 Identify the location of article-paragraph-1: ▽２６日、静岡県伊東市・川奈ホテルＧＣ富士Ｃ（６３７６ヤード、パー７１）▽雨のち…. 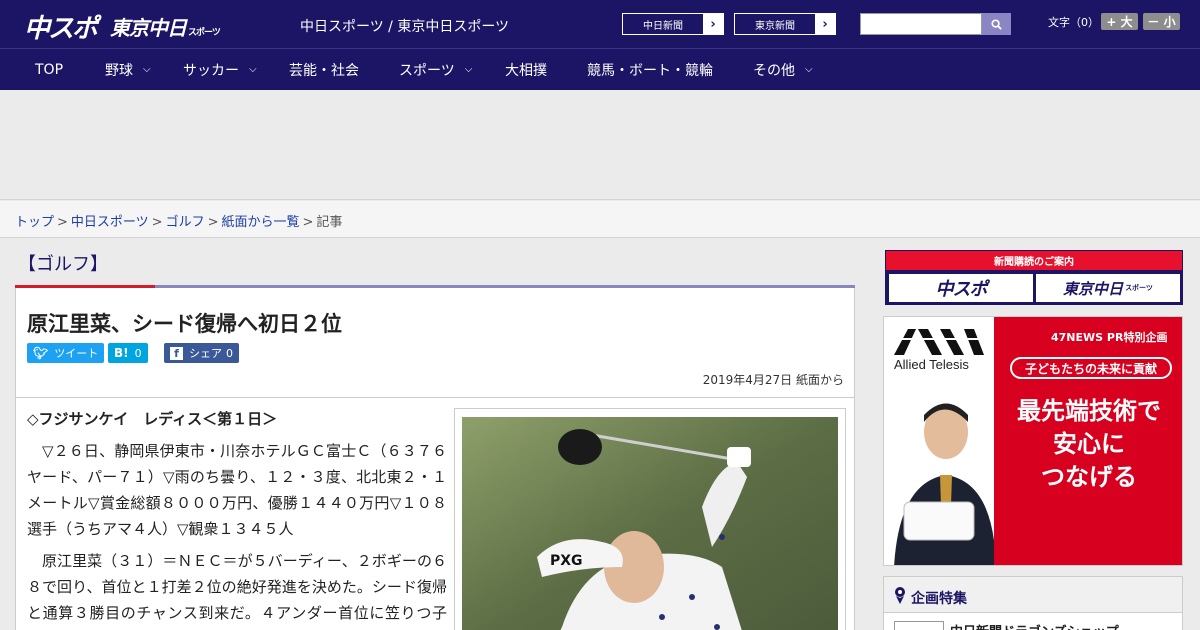
(237, 490).